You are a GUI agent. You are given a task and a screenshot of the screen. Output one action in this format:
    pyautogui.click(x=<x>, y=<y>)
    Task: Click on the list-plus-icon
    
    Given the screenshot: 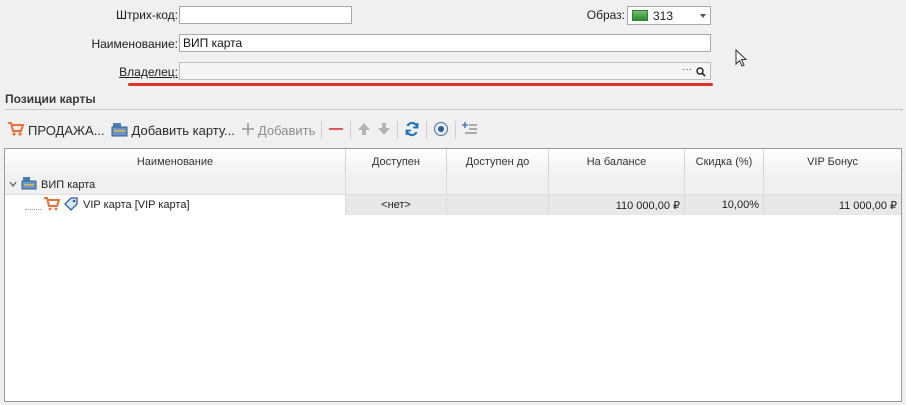 What is the action you would take?
    pyautogui.click(x=470, y=130)
    